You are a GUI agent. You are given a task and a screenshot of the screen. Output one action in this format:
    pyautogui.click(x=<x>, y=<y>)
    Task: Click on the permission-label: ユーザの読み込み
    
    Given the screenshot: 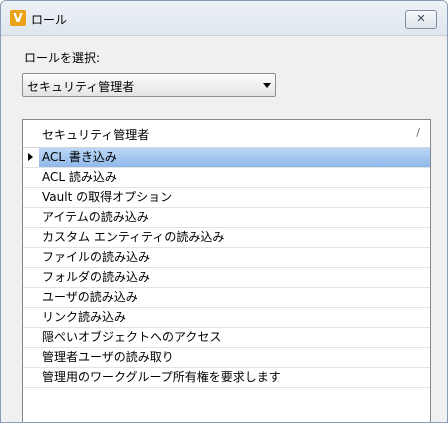 What is the action you would take?
    pyautogui.click(x=90, y=297)
    